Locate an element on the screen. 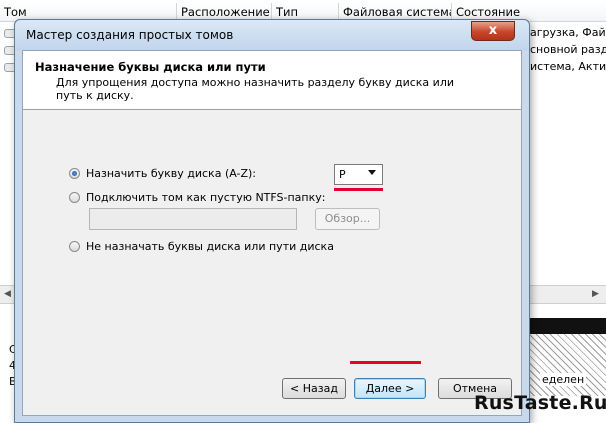 Image resolution: width=606 pixels, height=423 pixels. next-button: Далее > is located at coordinates (390, 388).